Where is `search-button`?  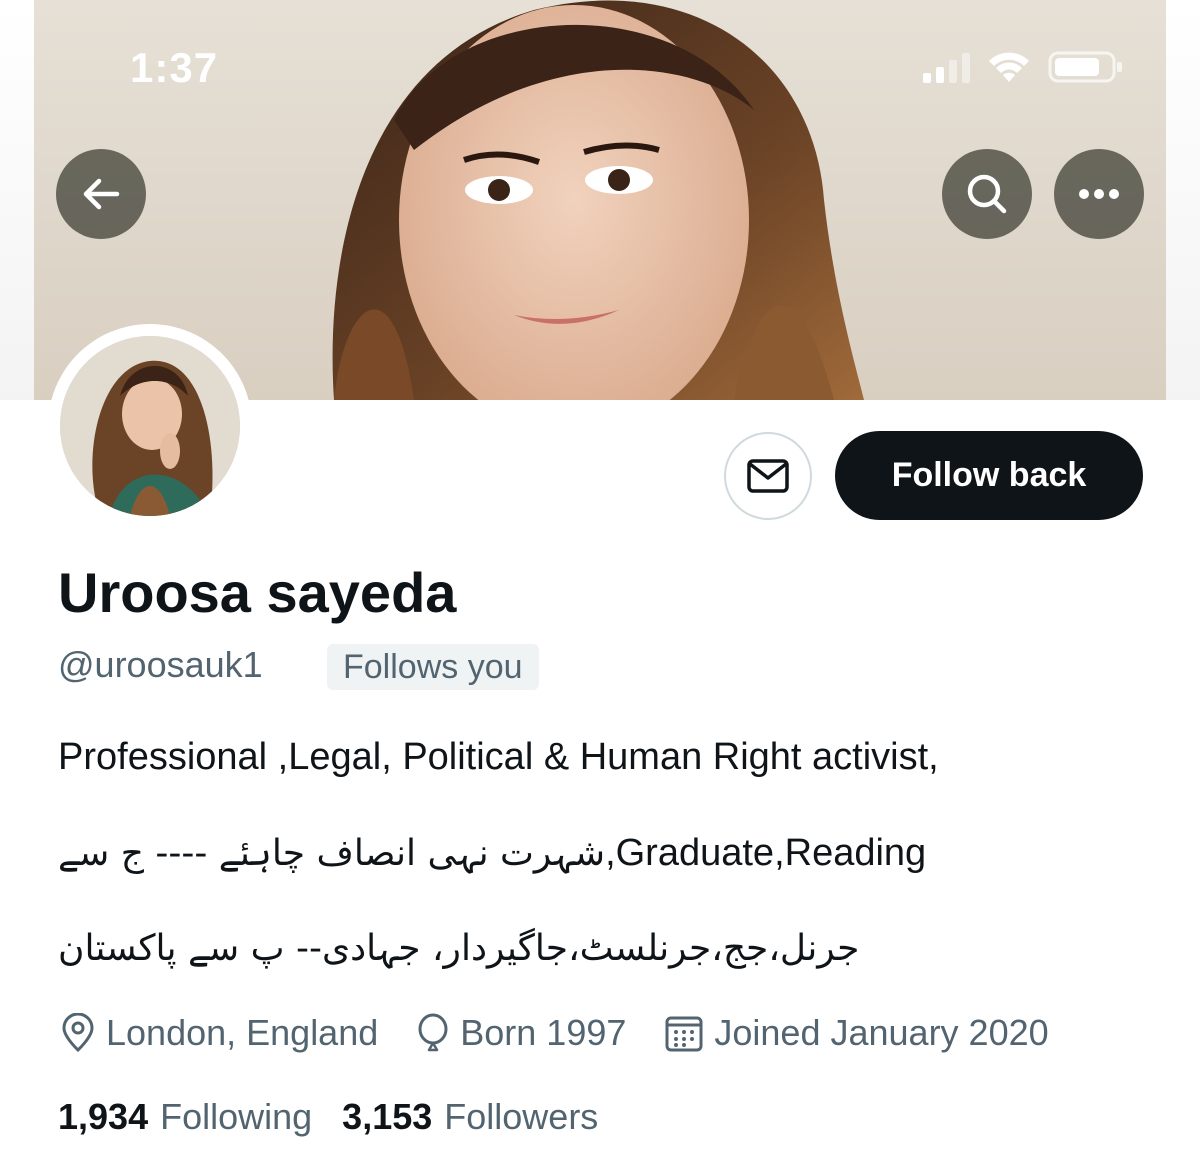
search-button is located at coordinates (987, 194).